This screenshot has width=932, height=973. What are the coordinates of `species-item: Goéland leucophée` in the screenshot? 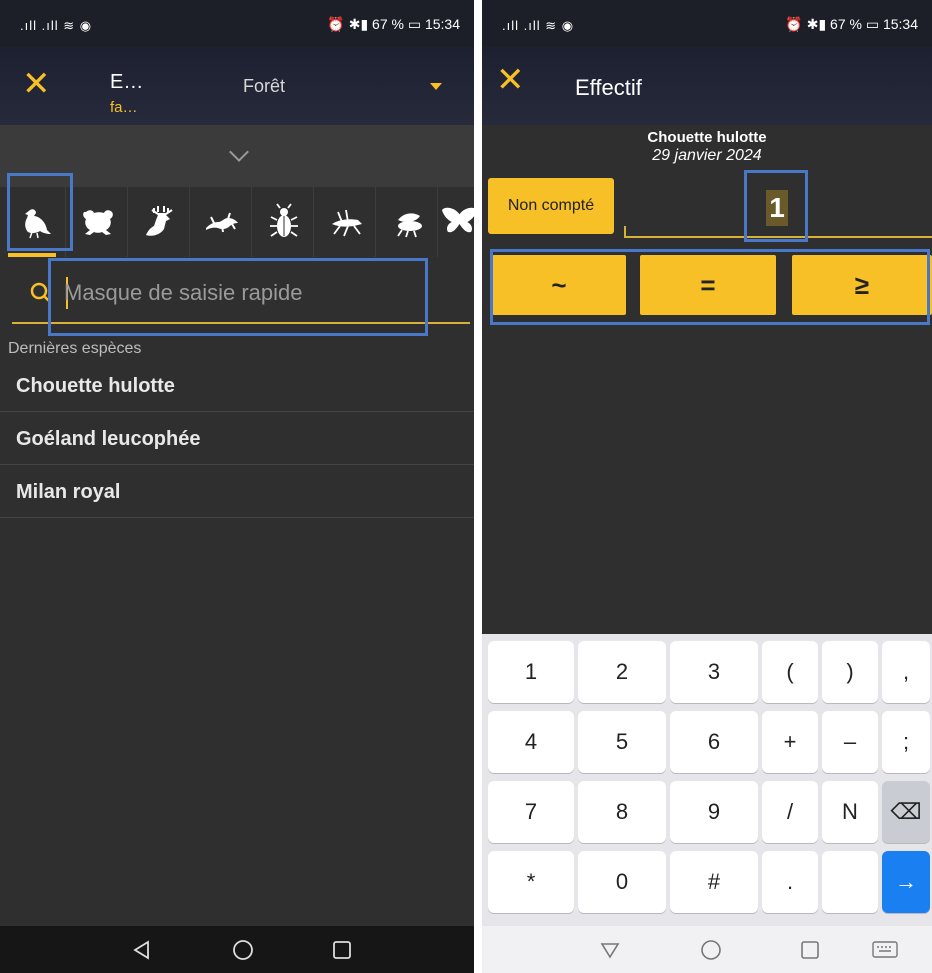 It's located at (237, 439).